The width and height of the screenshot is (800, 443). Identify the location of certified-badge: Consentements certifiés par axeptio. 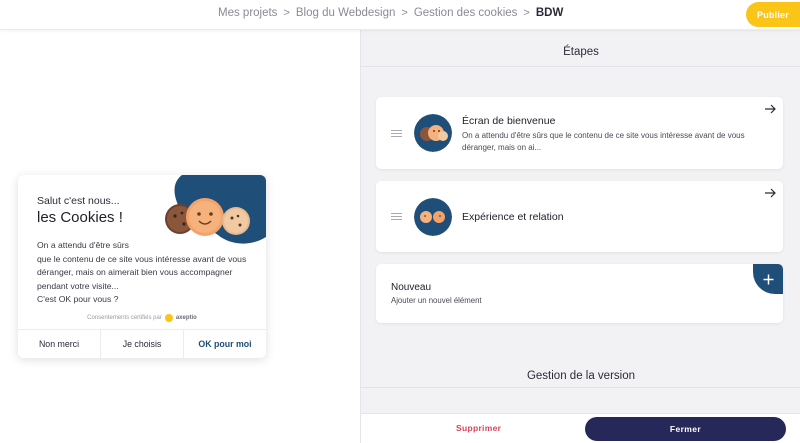
(142, 318).